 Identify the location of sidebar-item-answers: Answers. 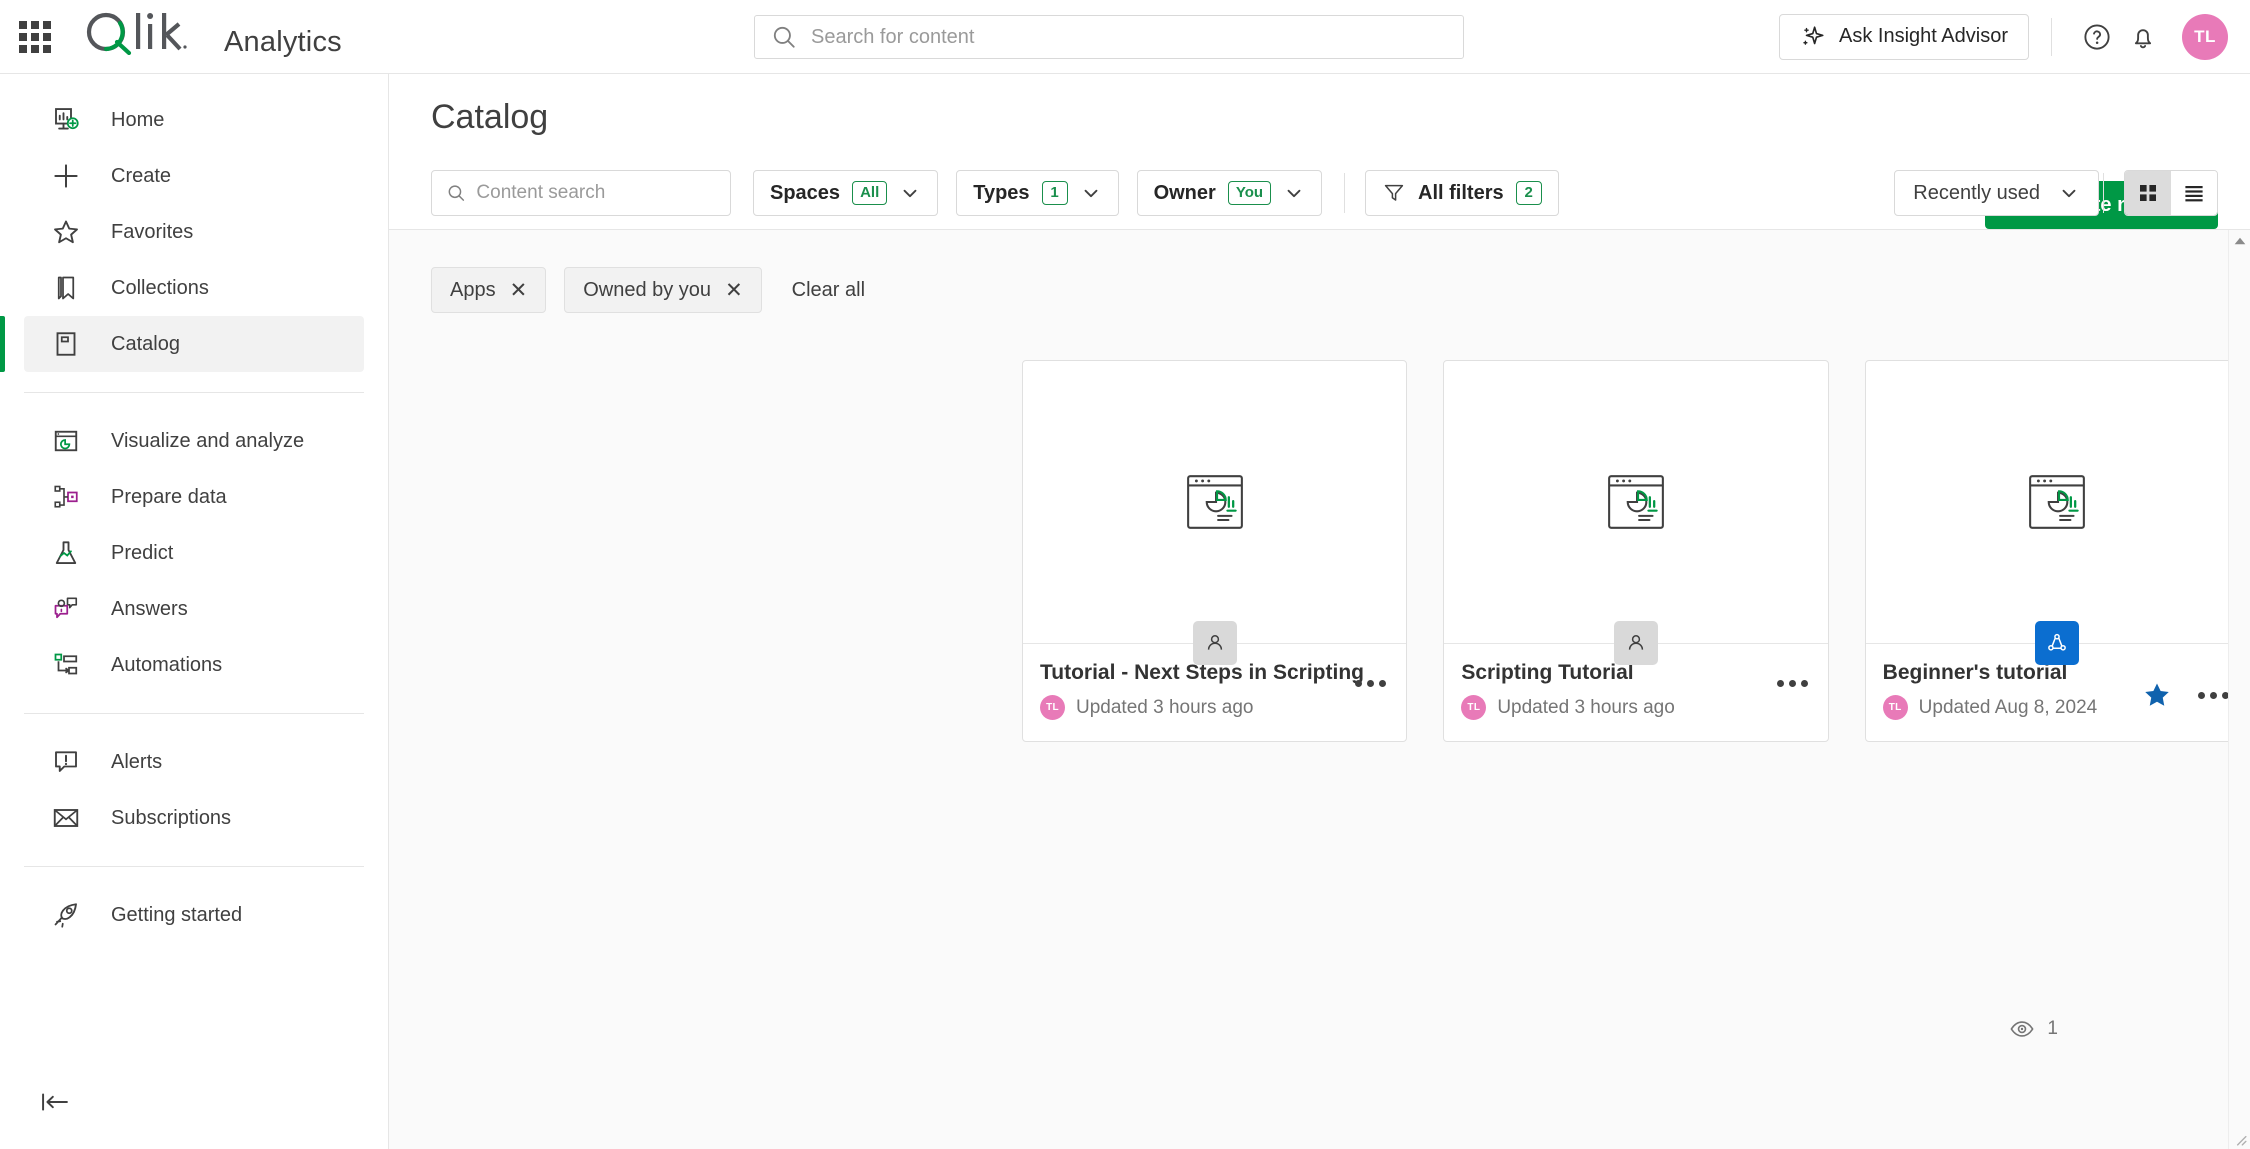
(194, 609).